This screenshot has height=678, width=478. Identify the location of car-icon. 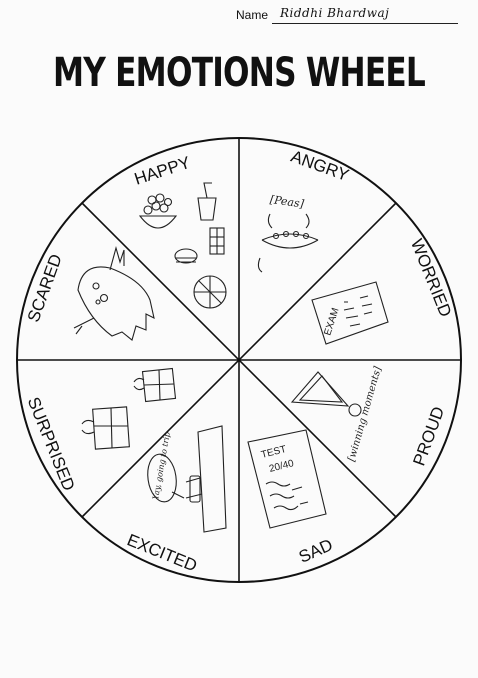
(212, 479).